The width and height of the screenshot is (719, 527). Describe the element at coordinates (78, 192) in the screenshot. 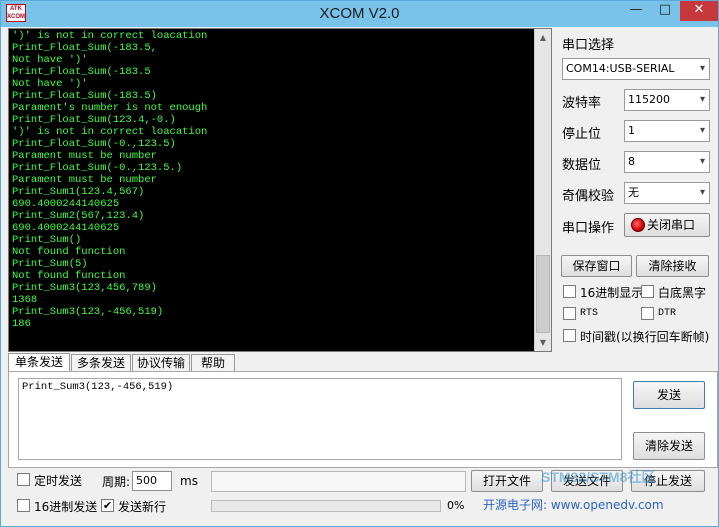

I see `terminal-line: Print_Sum1(123.4,567)` at that location.